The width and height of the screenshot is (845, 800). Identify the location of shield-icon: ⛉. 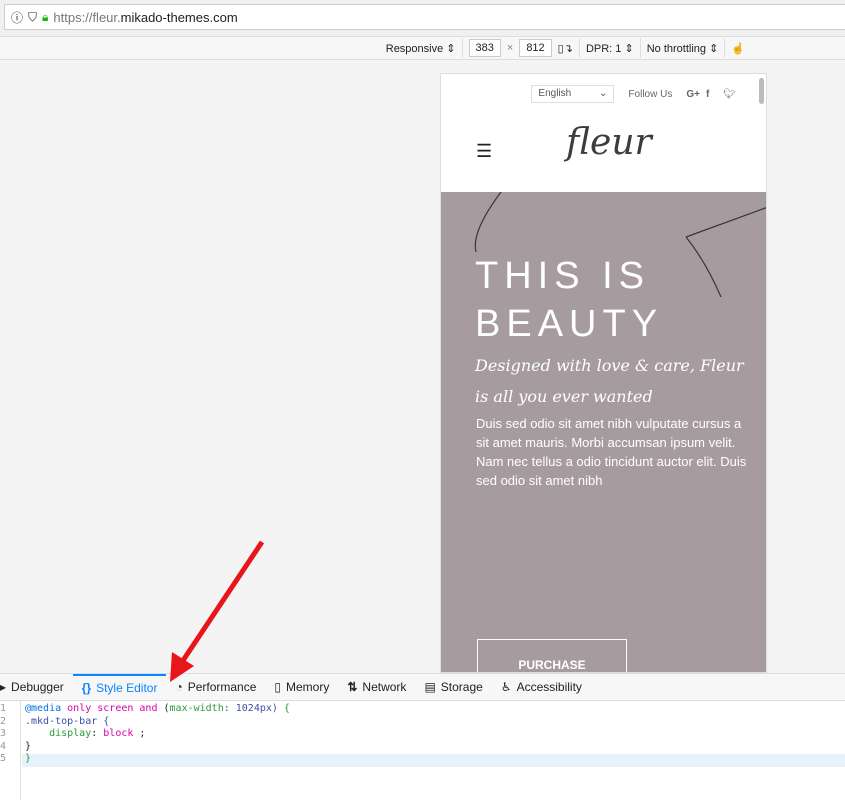
(32, 17).